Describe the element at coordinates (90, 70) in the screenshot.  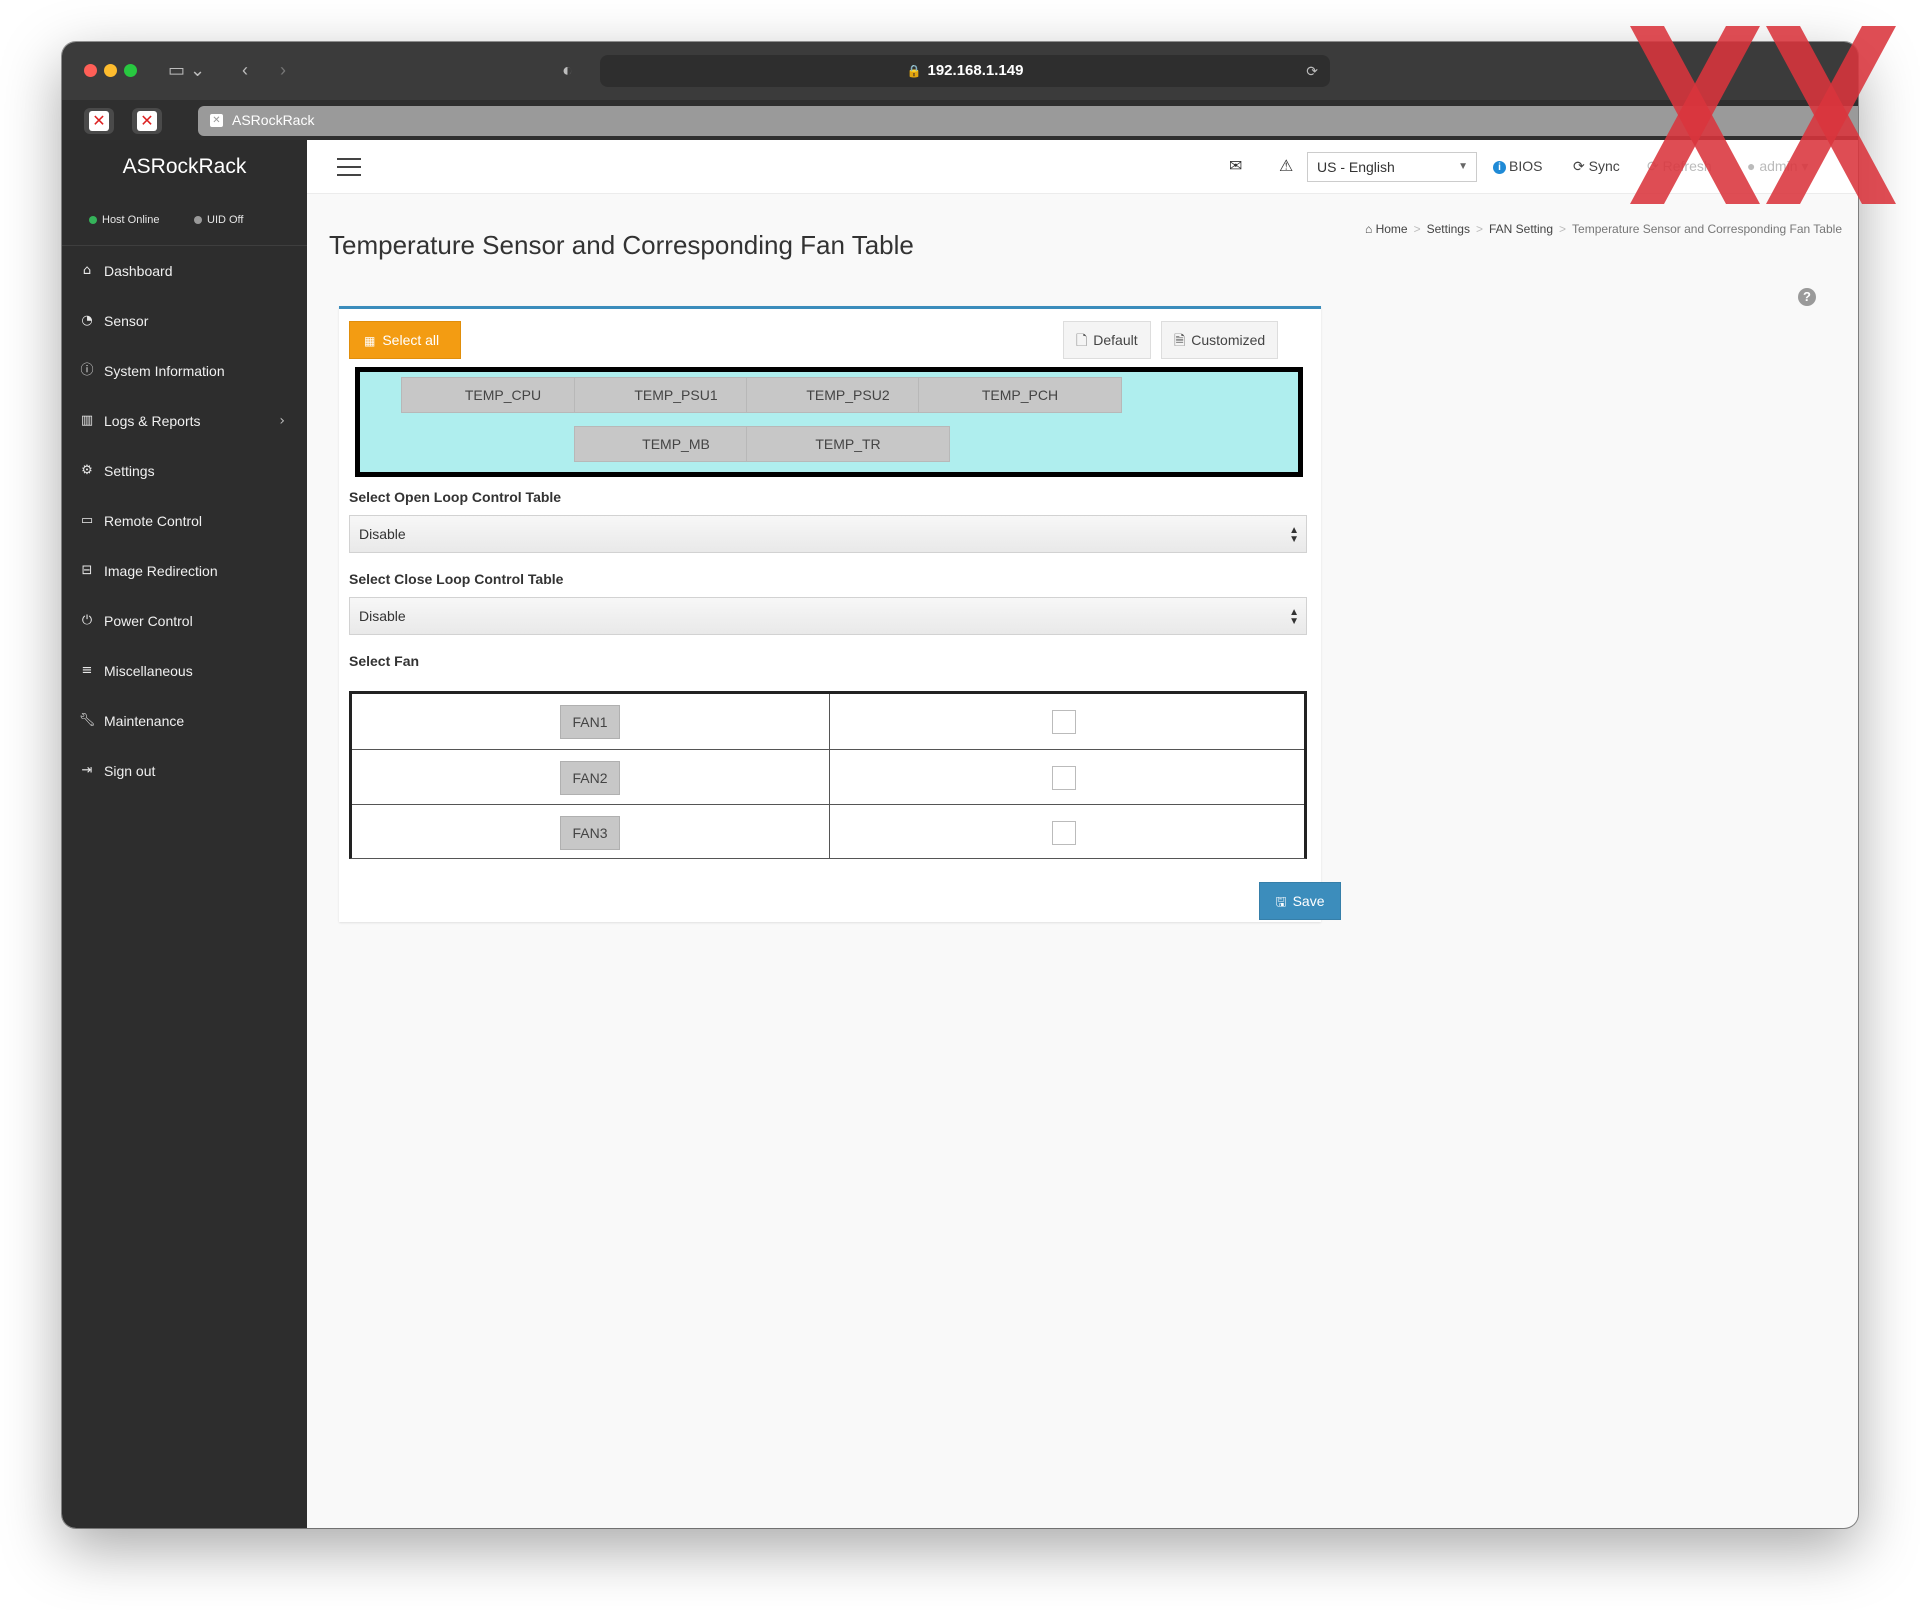
I see `close-window-button` at that location.